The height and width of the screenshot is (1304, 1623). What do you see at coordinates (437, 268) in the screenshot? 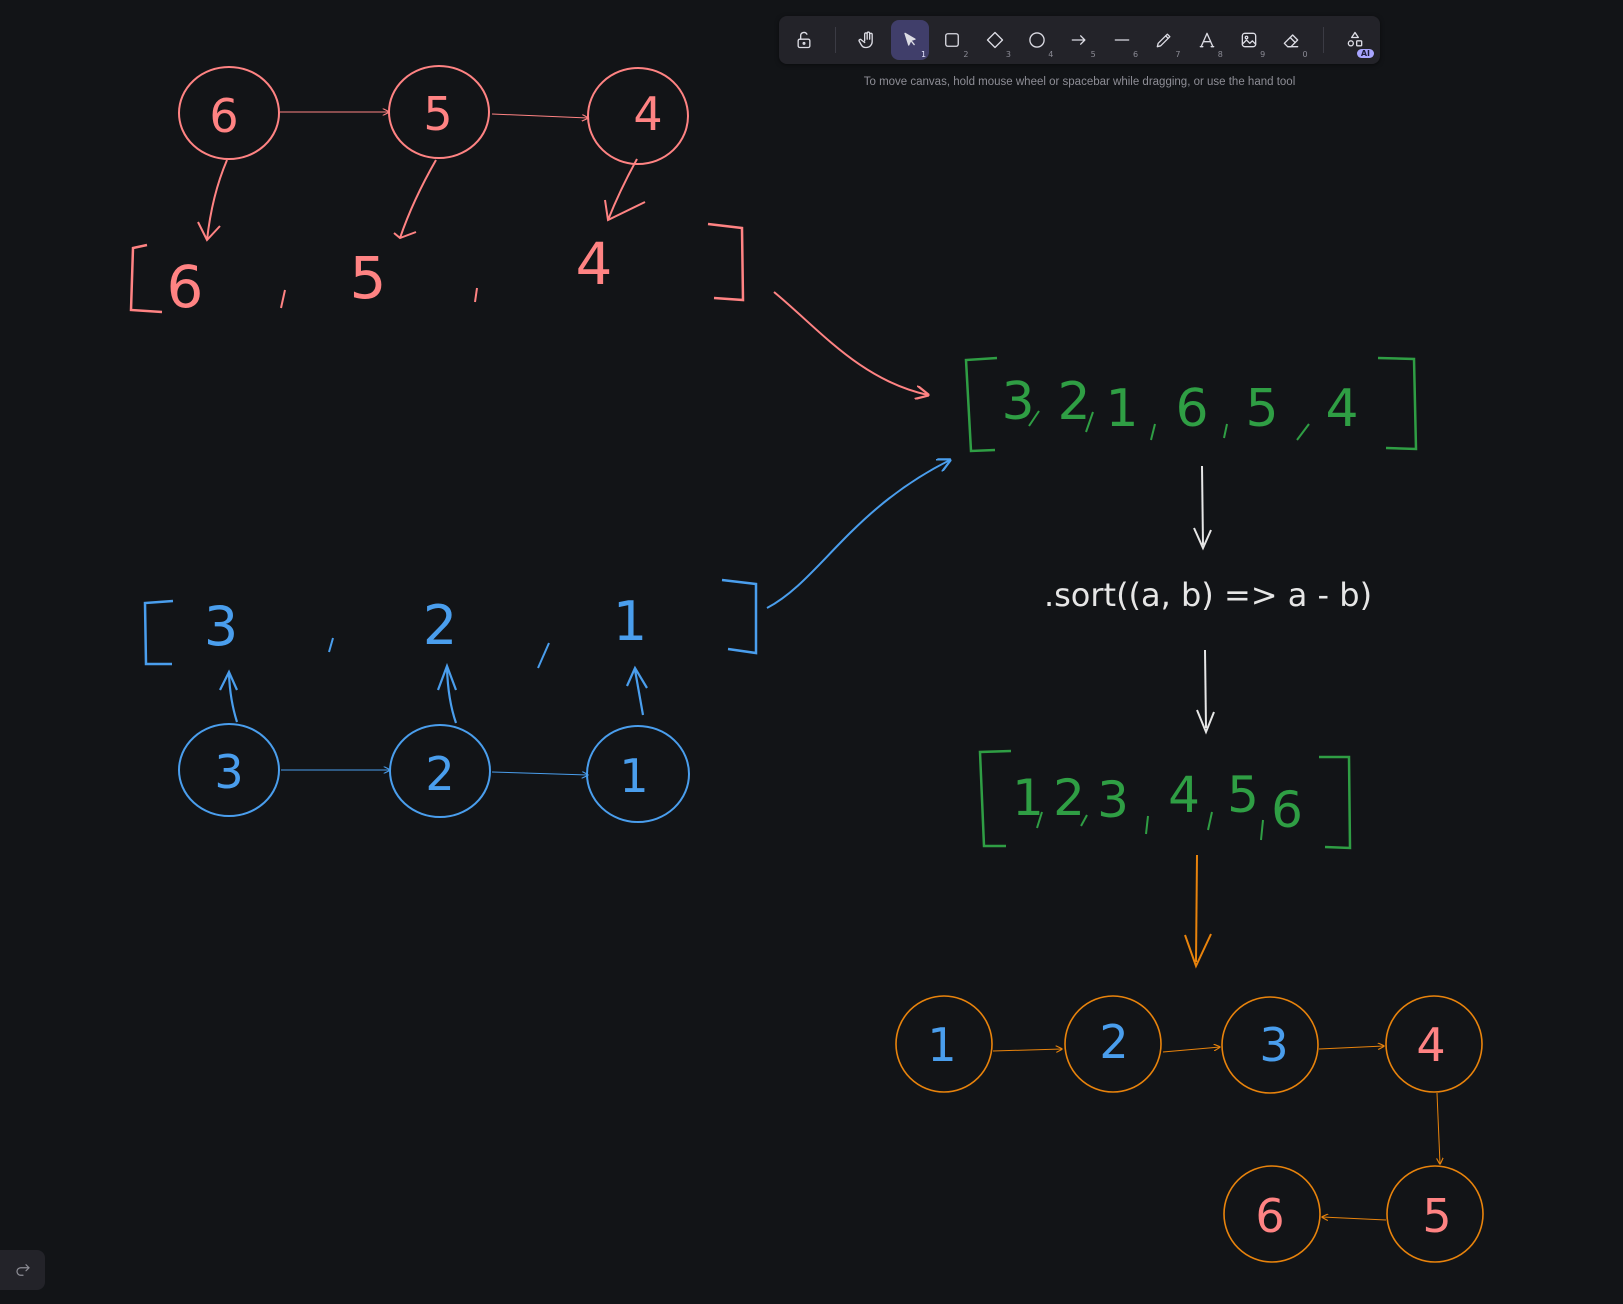
I see `red-array` at bounding box center [437, 268].